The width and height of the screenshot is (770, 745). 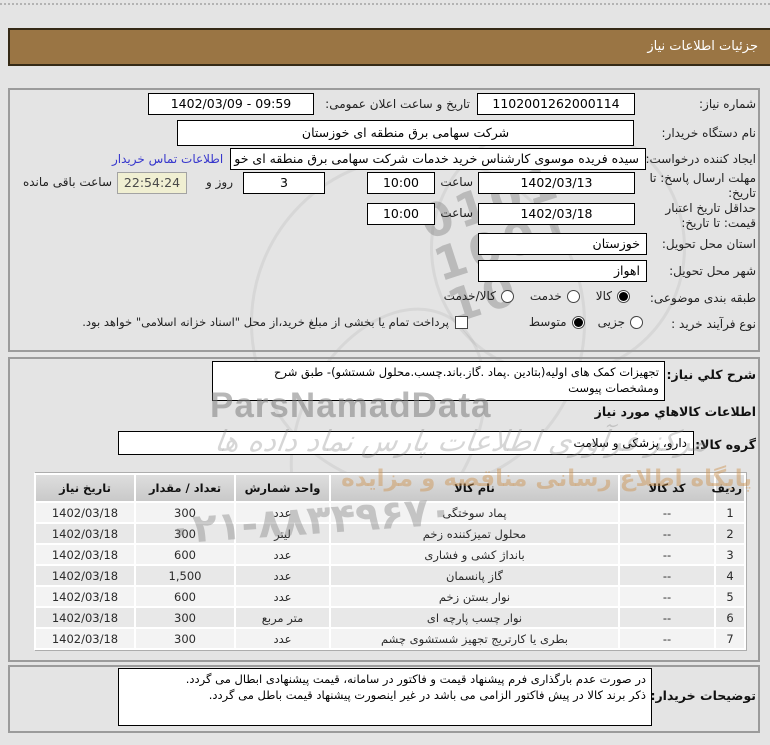 What do you see at coordinates (703, 695) in the screenshot?
I see `buyer-notes-label: توضیحات خریدار:` at bounding box center [703, 695].